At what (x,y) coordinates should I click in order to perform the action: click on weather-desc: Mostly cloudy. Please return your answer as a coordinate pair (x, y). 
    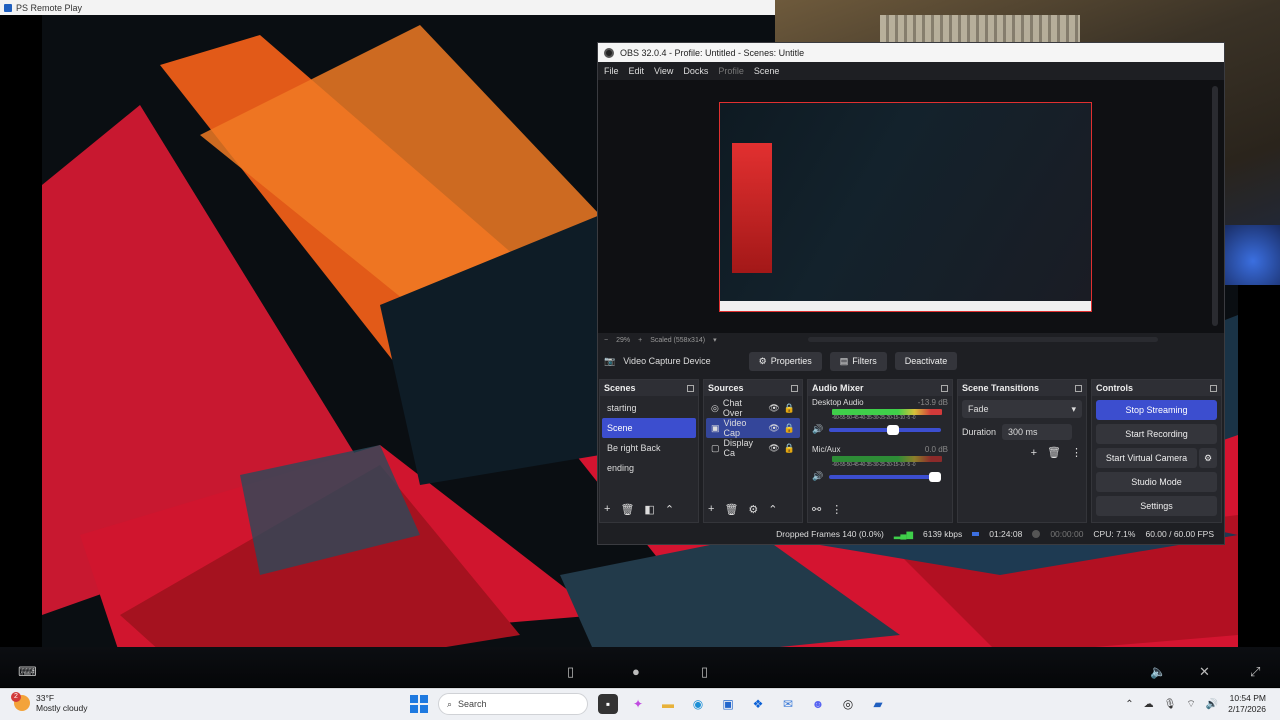
    Looking at the image, I should click on (62, 708).